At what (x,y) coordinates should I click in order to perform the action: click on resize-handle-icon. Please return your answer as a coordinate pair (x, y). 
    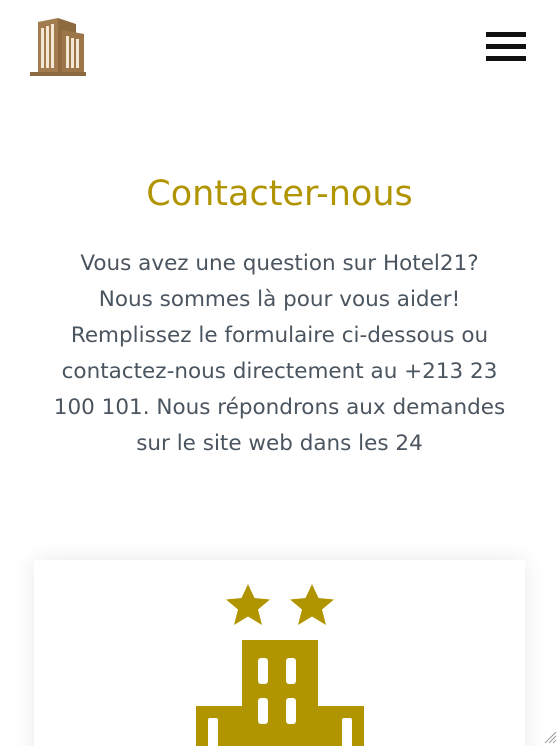
    Looking at the image, I should click on (550, 737).